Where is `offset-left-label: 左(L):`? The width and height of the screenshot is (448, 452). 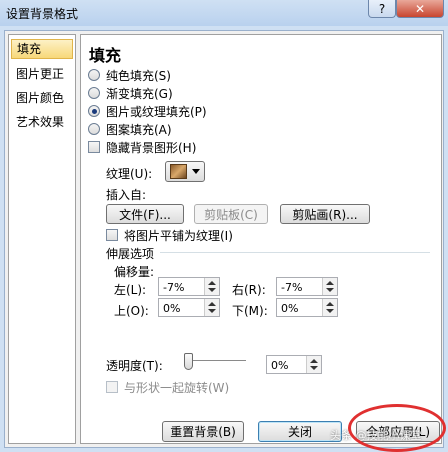 offset-left-label: 左(L): is located at coordinates (130, 290).